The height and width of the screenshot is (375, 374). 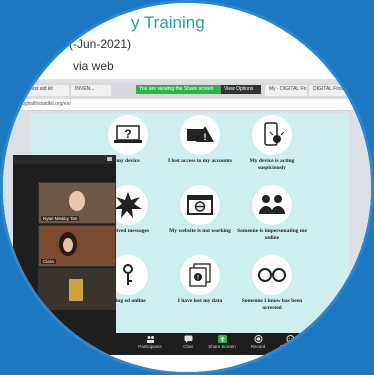 I want to click on reactions-button: Reactions, so click(x=290, y=342).